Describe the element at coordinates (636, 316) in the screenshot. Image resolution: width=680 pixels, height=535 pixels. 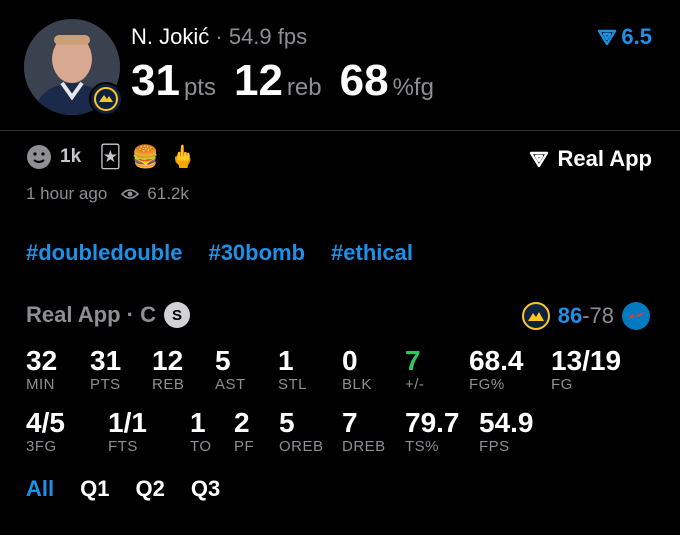
I see `thunder-logo-icon` at that location.